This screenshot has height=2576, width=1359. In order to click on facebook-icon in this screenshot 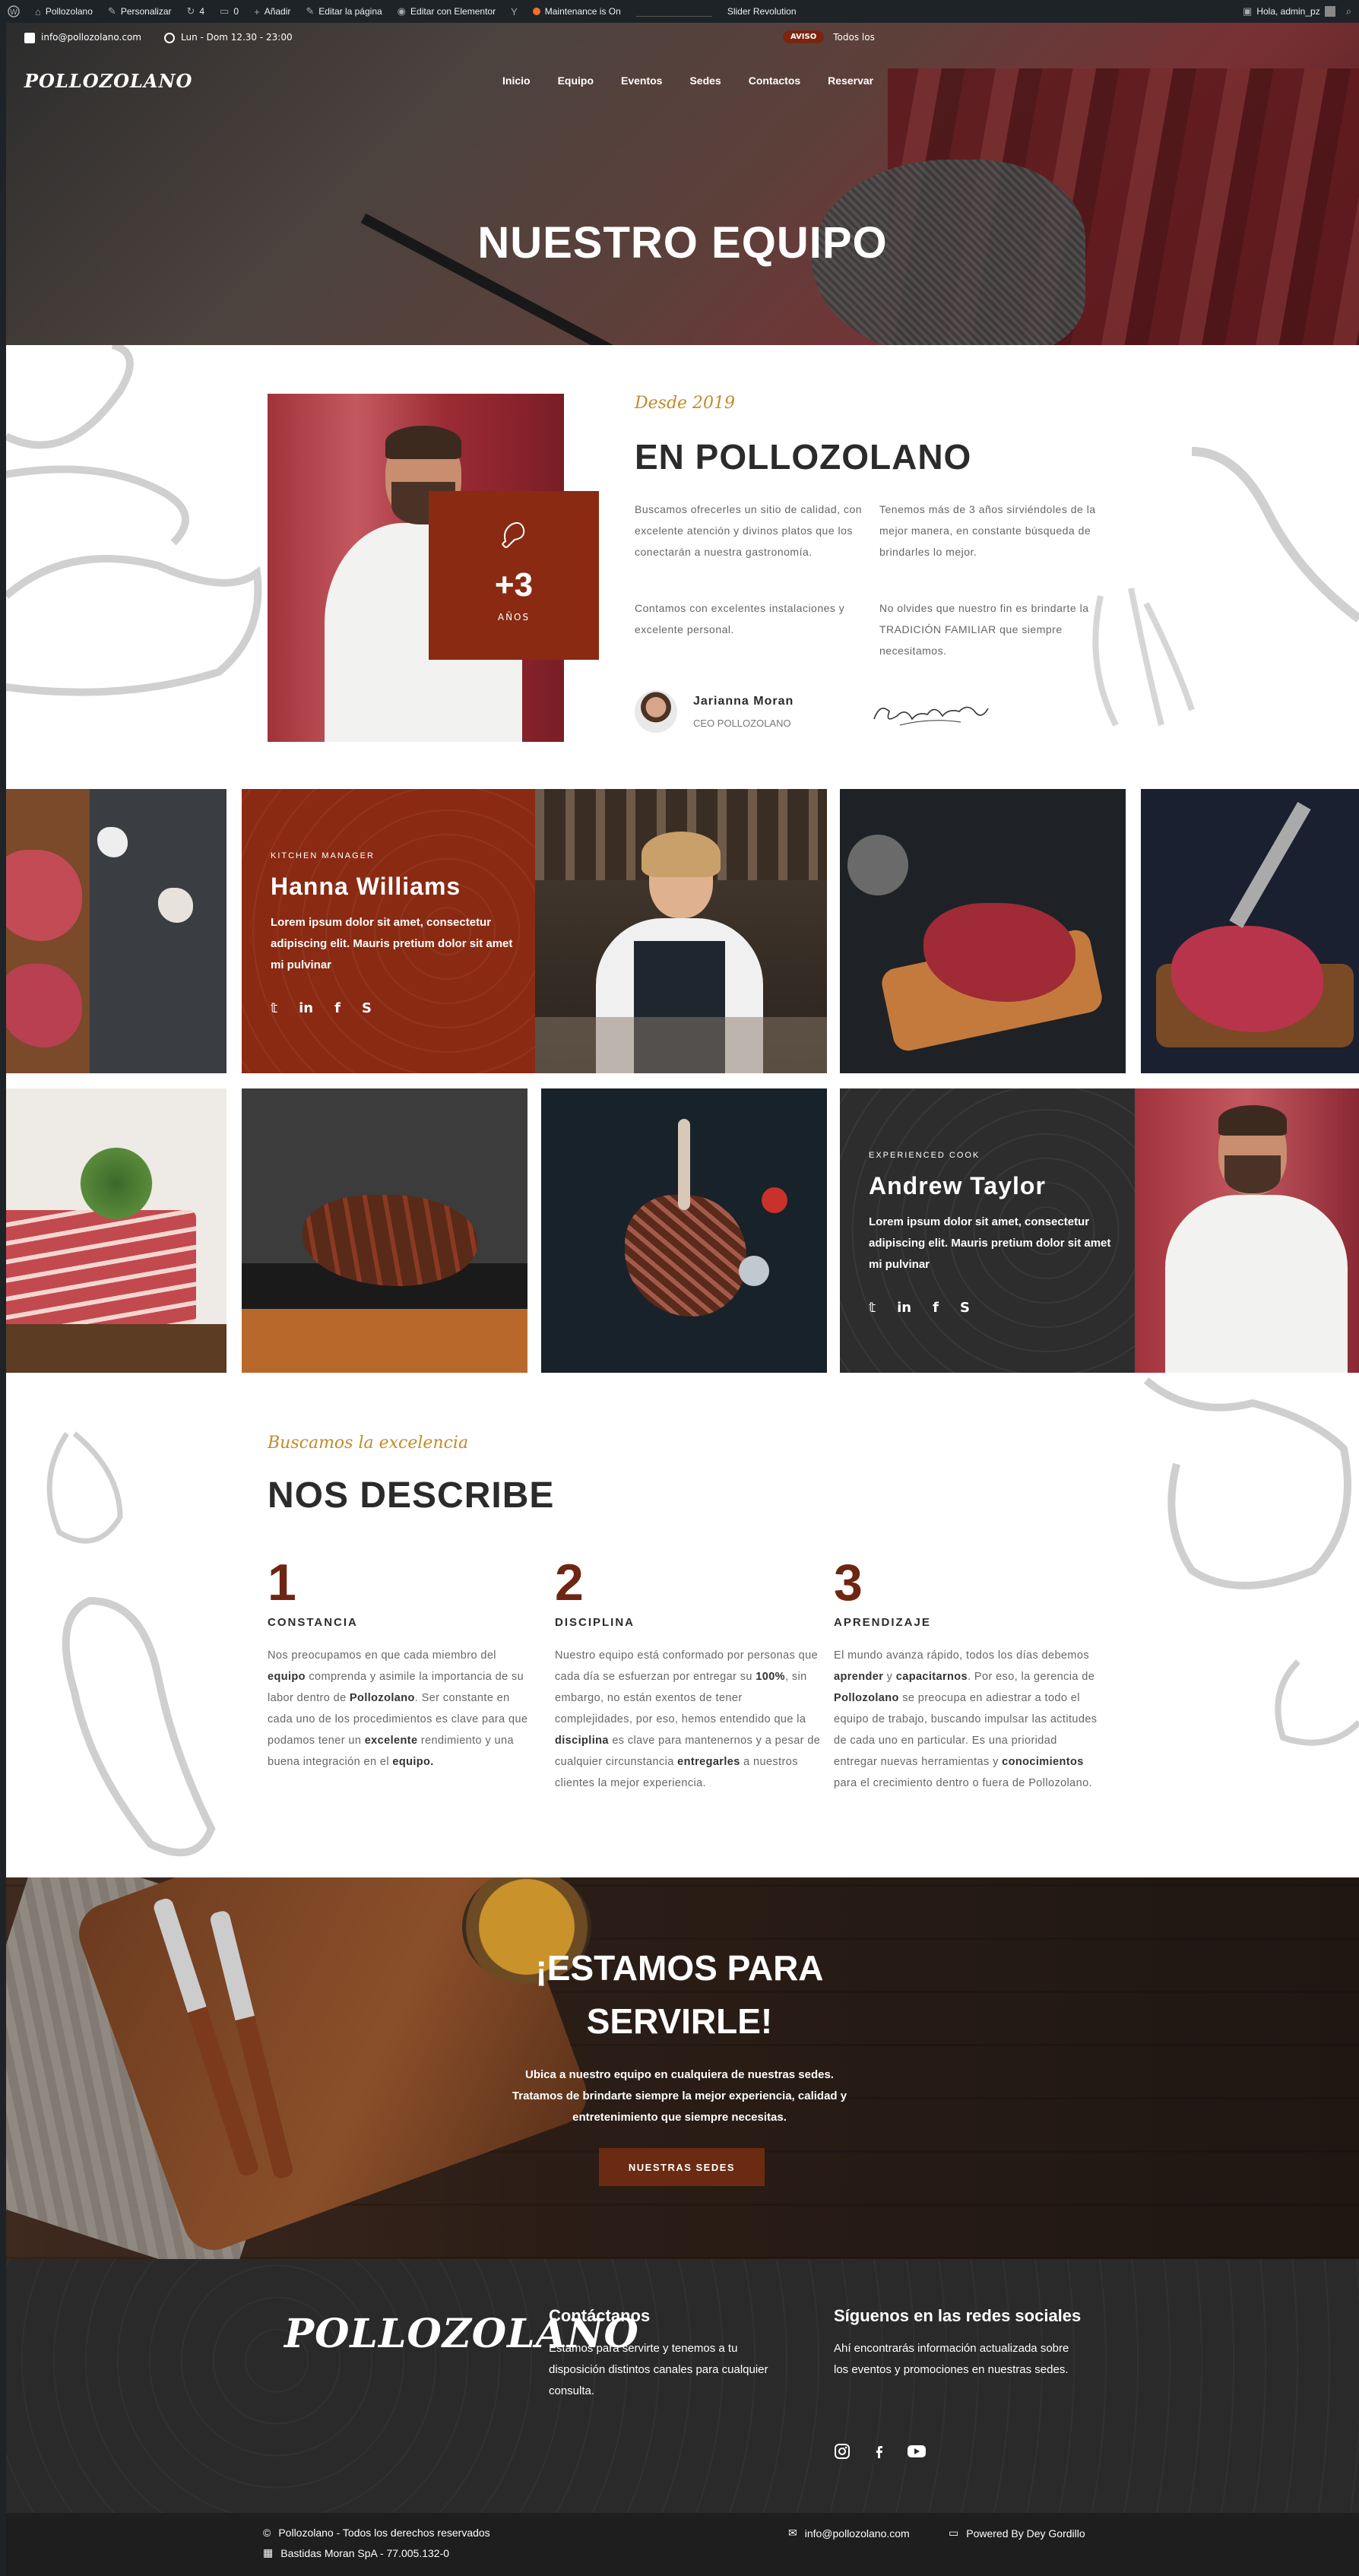, I will do `click(879, 2453)`.